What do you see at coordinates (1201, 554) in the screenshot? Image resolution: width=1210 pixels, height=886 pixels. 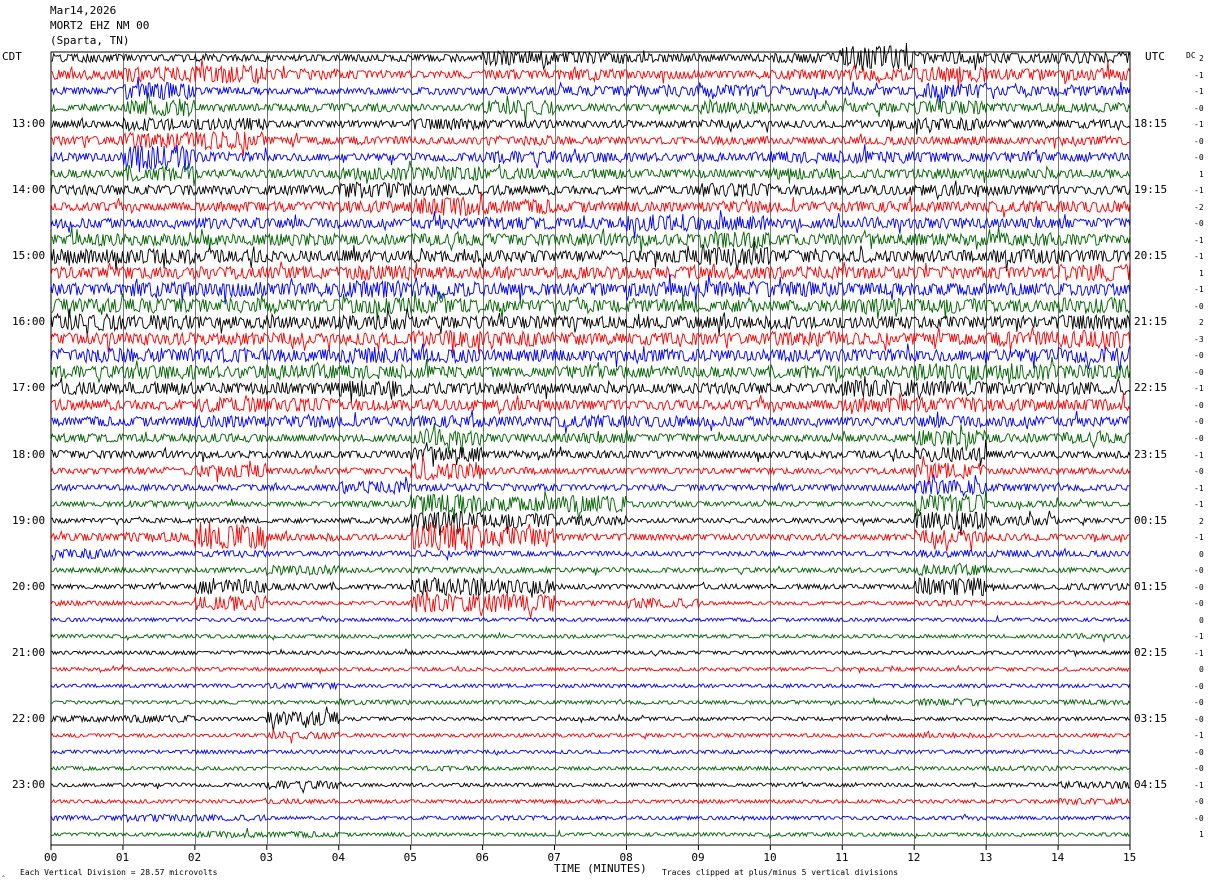 I see `dc-offset-value: 0` at bounding box center [1201, 554].